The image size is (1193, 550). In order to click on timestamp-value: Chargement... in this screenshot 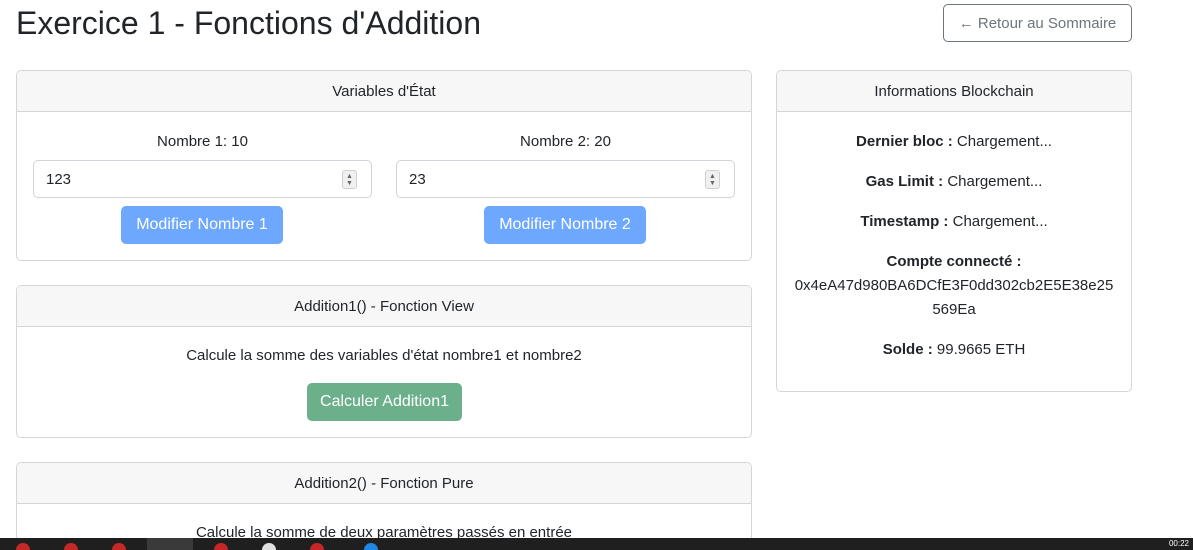, I will do `click(1000, 221)`.